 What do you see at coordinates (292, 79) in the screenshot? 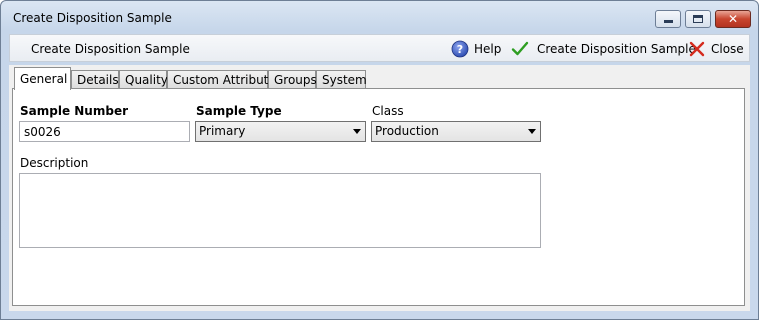
I see `tab-groups: Groups` at bounding box center [292, 79].